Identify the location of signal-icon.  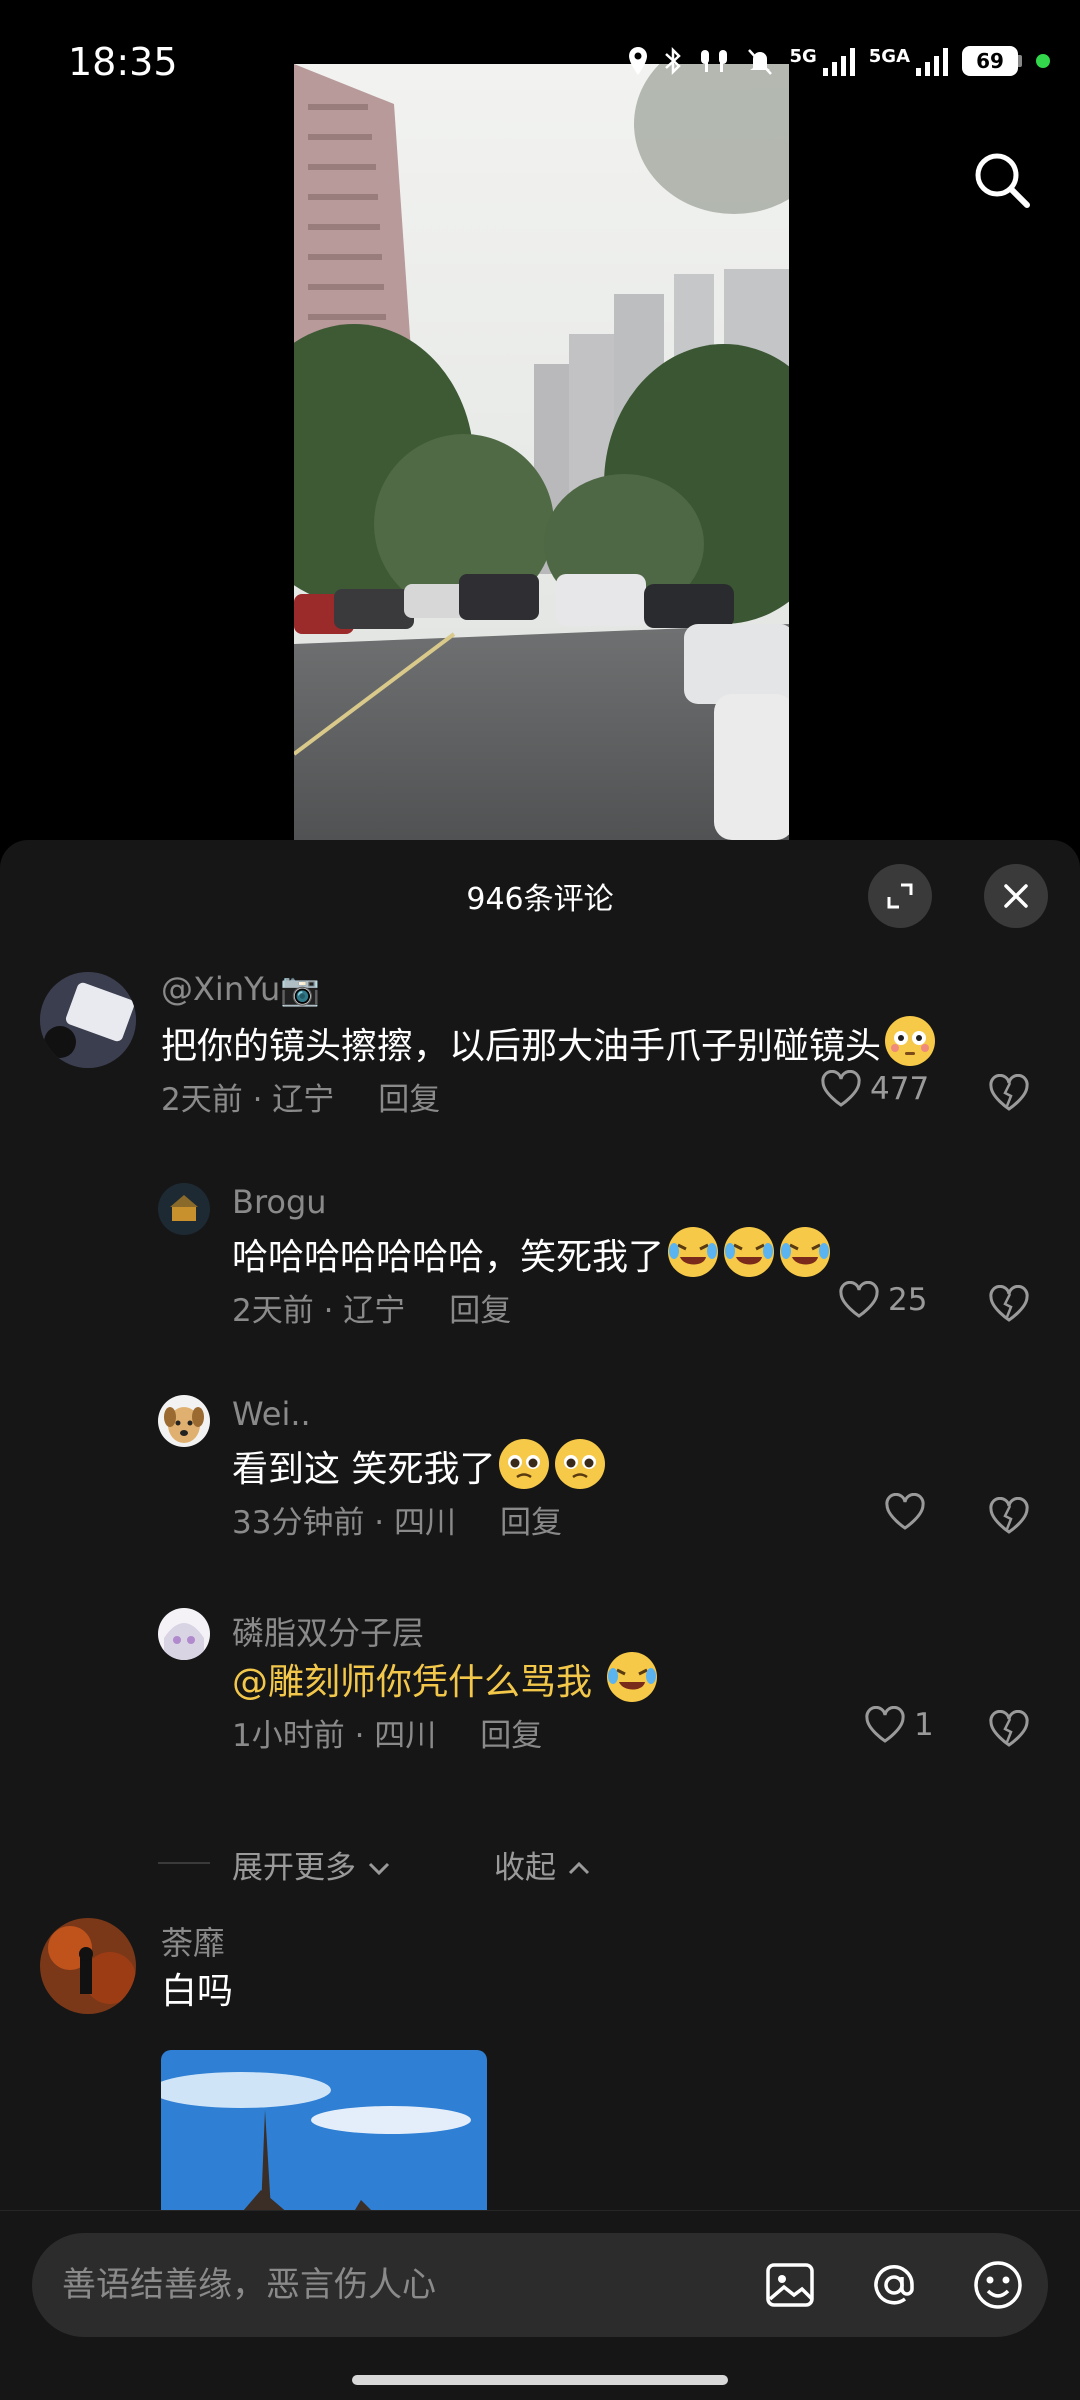
(838, 61).